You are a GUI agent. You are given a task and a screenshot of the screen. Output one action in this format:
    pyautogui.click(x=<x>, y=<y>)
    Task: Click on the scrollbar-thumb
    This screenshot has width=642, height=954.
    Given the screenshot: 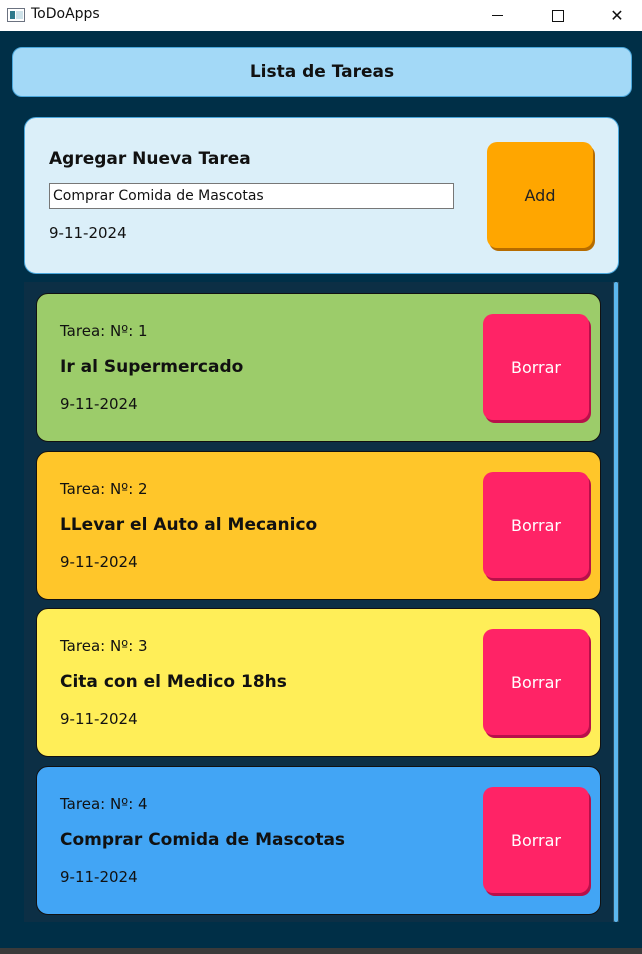 What is the action you would take?
    pyautogui.click(x=616, y=602)
    